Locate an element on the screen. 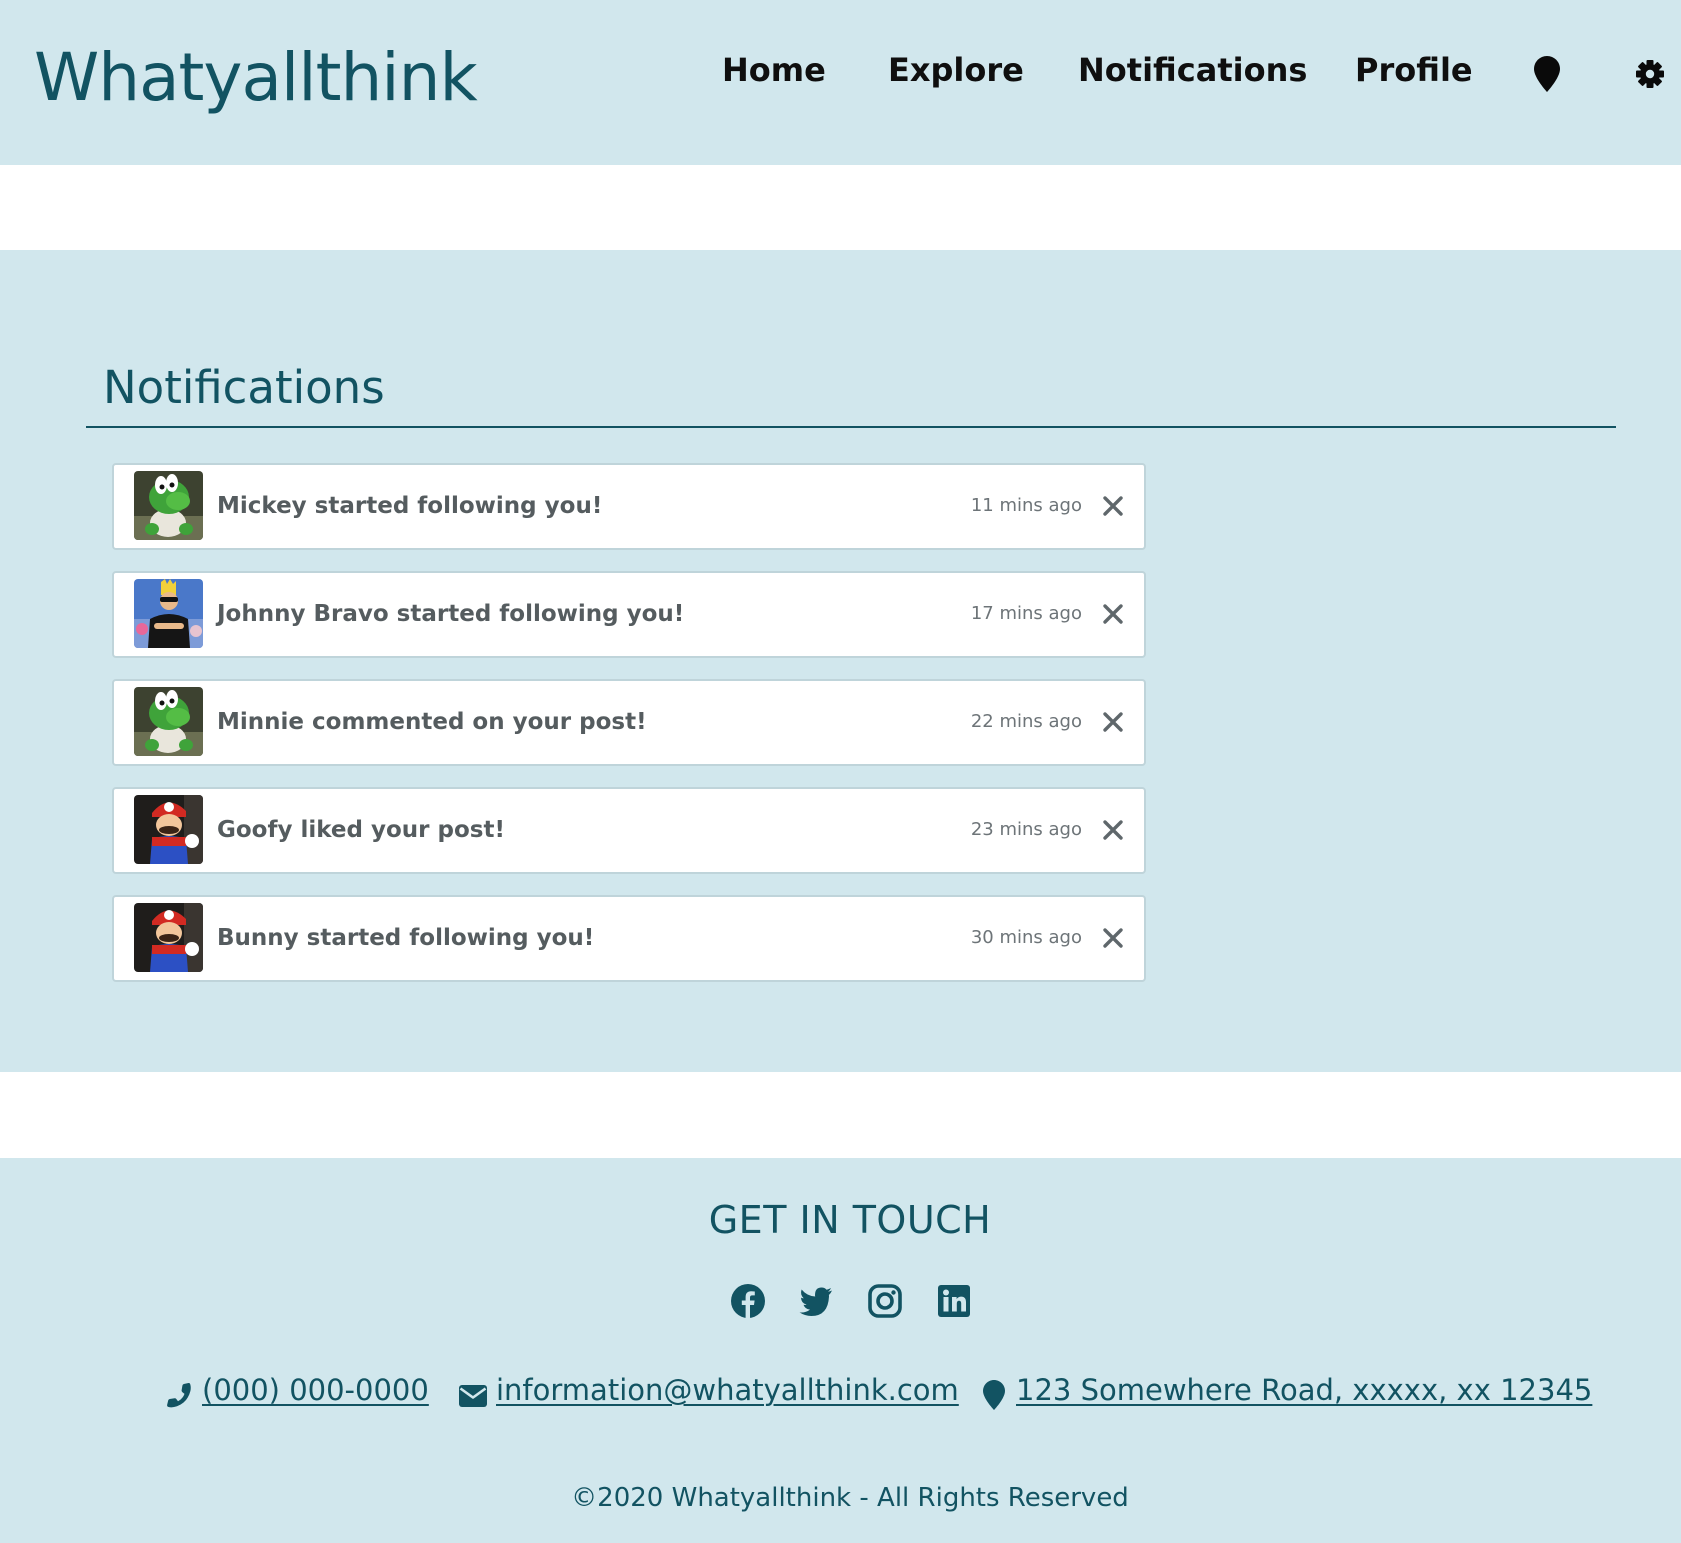  notification-item: Bunny started following you! 30 mins ago is located at coordinates (629, 938).